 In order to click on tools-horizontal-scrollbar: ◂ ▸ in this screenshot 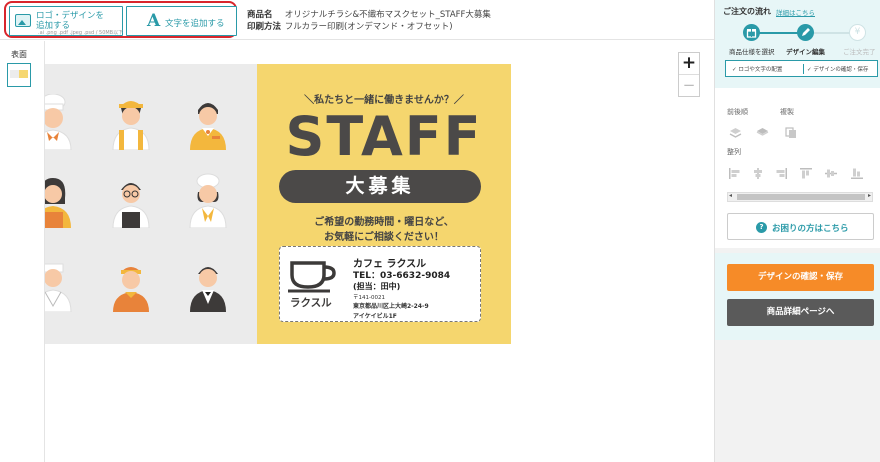, I will do `click(800, 197)`.